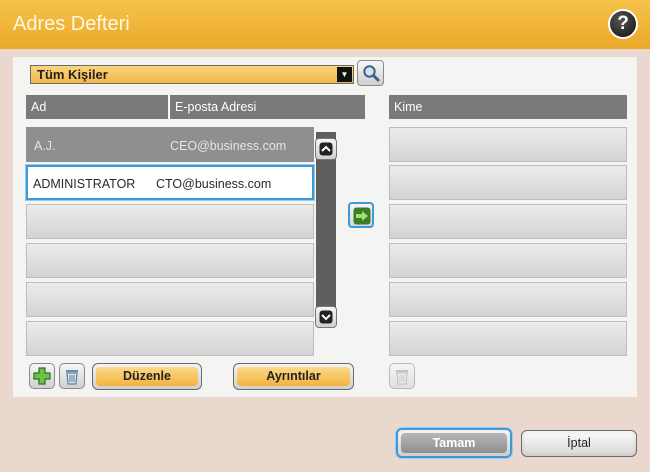 The height and width of the screenshot is (472, 650). I want to click on delete-contact-button, so click(72, 376).